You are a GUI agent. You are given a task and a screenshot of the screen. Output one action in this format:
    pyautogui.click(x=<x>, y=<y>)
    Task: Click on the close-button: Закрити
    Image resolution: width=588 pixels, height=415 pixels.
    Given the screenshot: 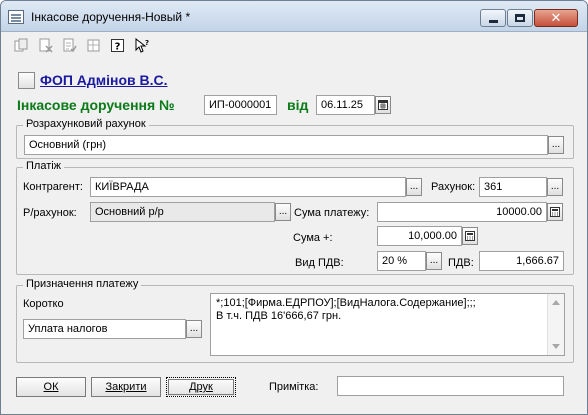 What is the action you would take?
    pyautogui.click(x=126, y=387)
    